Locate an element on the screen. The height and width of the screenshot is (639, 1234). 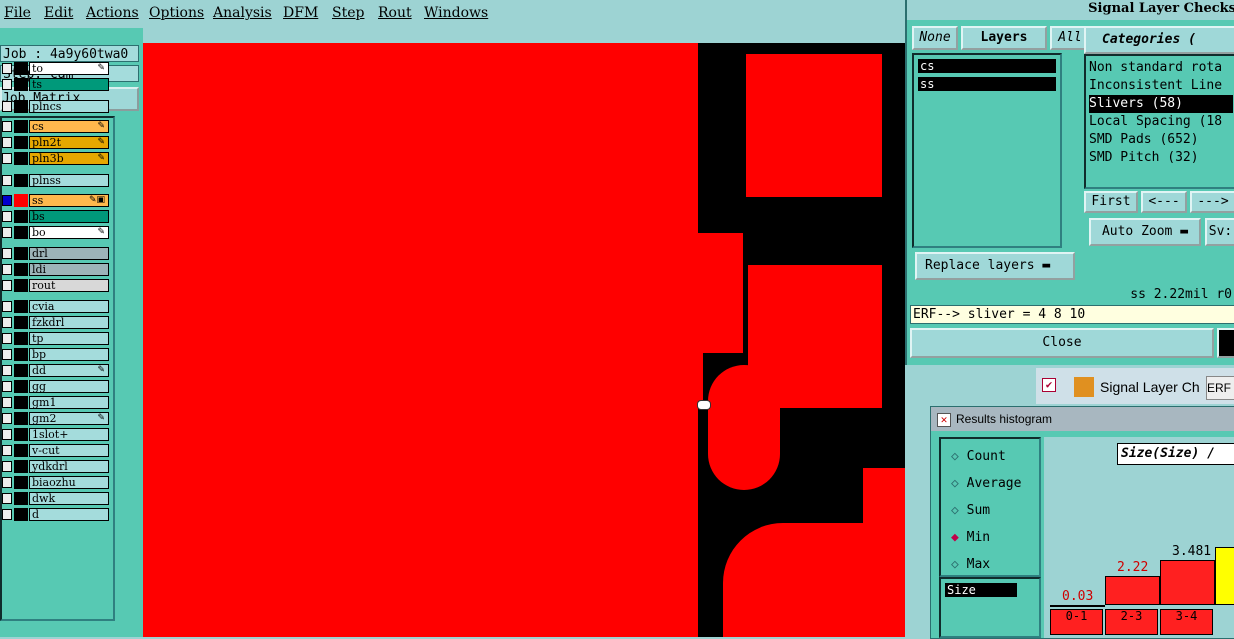
taskbar-strip: ✔ Signal Layer Ch ERF is located at coordinates (1135, 386).